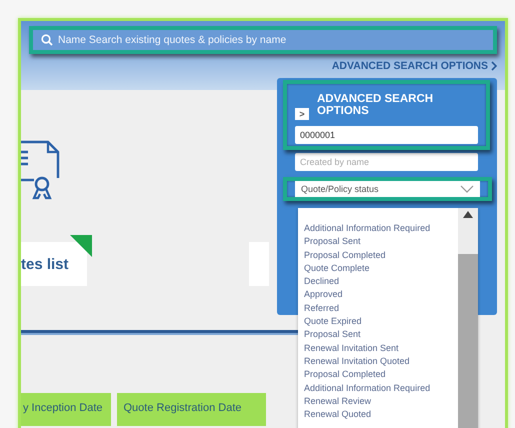  What do you see at coordinates (468, 318) in the screenshot?
I see `scrollbar` at bounding box center [468, 318].